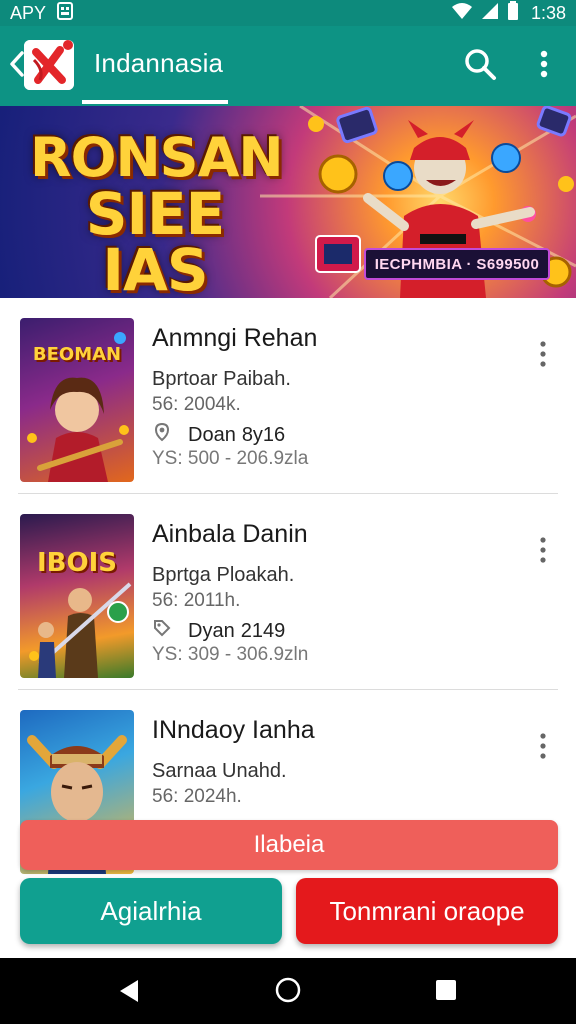 Image resolution: width=576 pixels, height=1024 pixels. Describe the element at coordinates (49, 65) in the screenshot. I see `app-logo` at that location.